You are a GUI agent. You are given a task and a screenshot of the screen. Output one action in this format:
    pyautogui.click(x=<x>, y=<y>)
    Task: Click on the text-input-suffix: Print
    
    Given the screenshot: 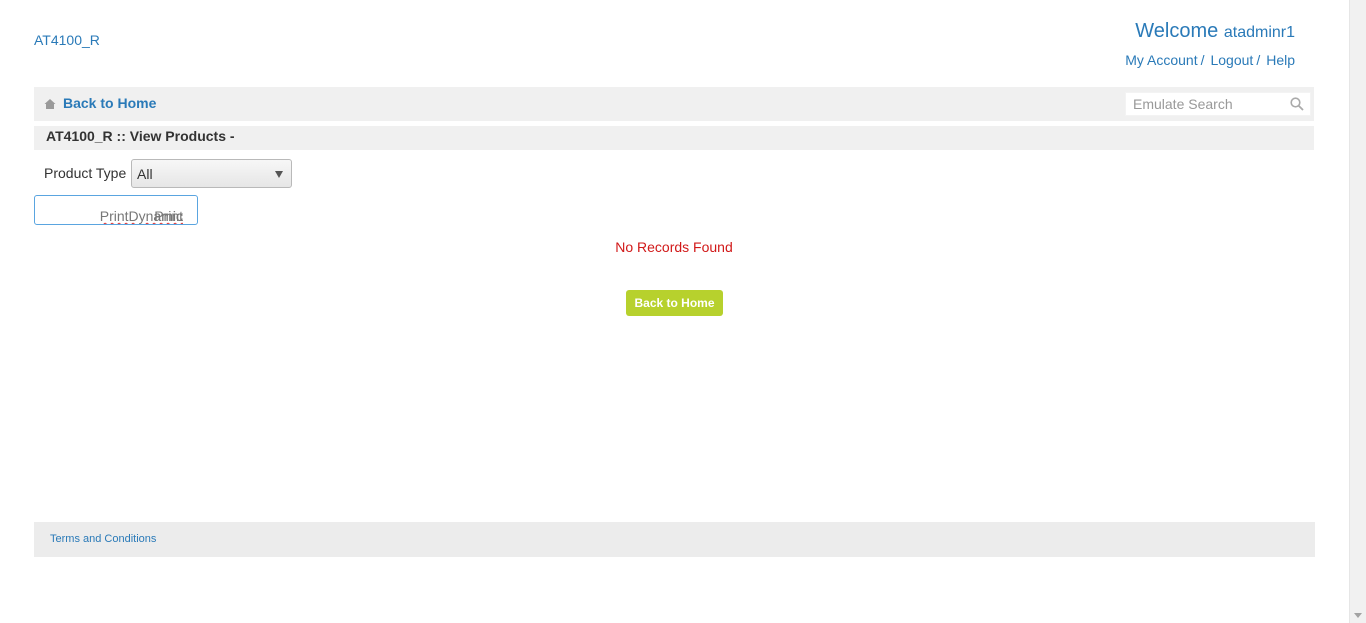 What is the action you would take?
    pyautogui.click(x=168, y=216)
    